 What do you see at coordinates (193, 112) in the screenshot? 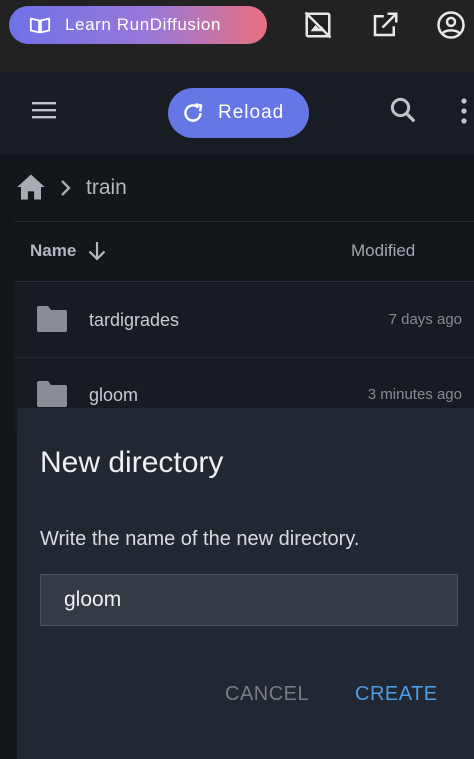
I see `refresh-icon` at bounding box center [193, 112].